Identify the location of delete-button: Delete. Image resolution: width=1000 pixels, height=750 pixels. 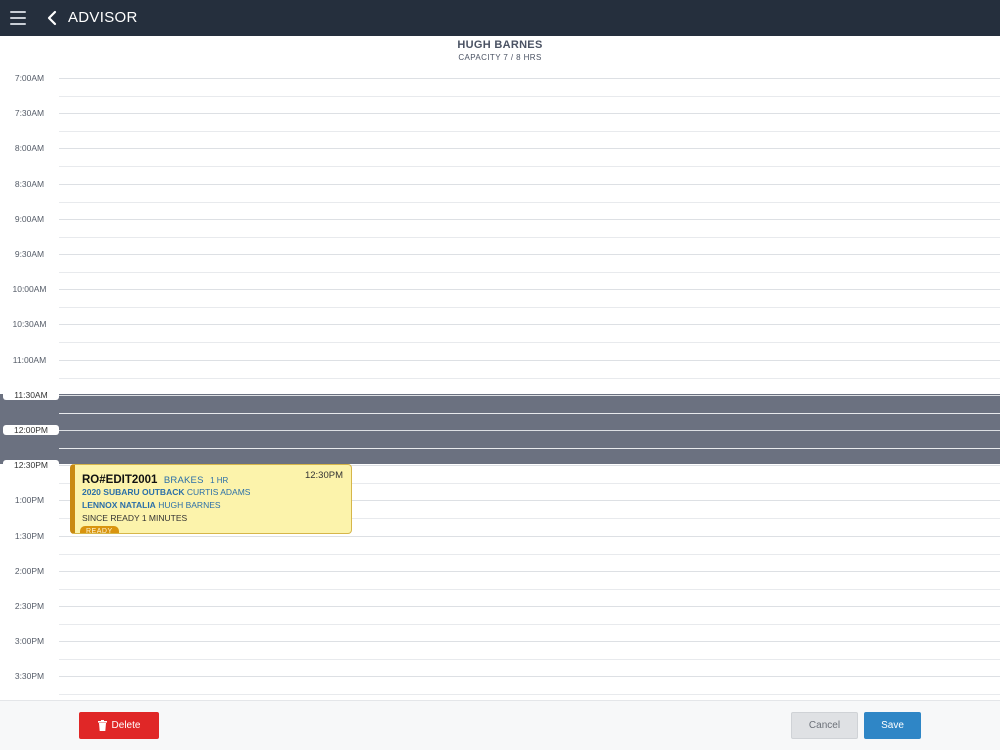
(119, 725).